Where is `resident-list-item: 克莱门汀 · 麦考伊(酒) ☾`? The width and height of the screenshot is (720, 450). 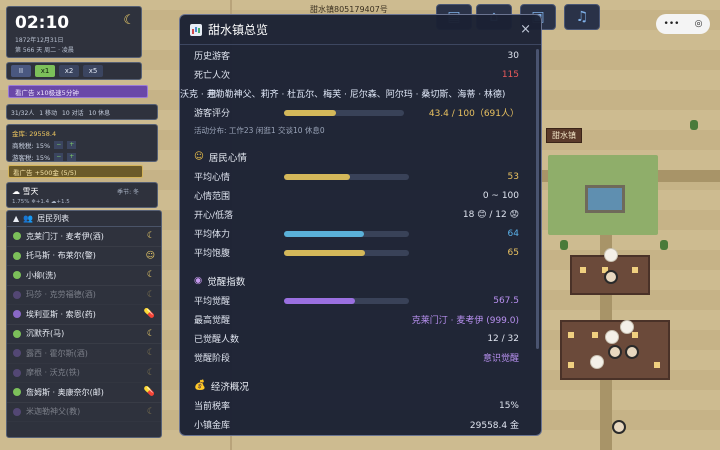 resident-list-item: 克莱门汀 · 麦考伊(酒) ☾ is located at coordinates (84, 237).